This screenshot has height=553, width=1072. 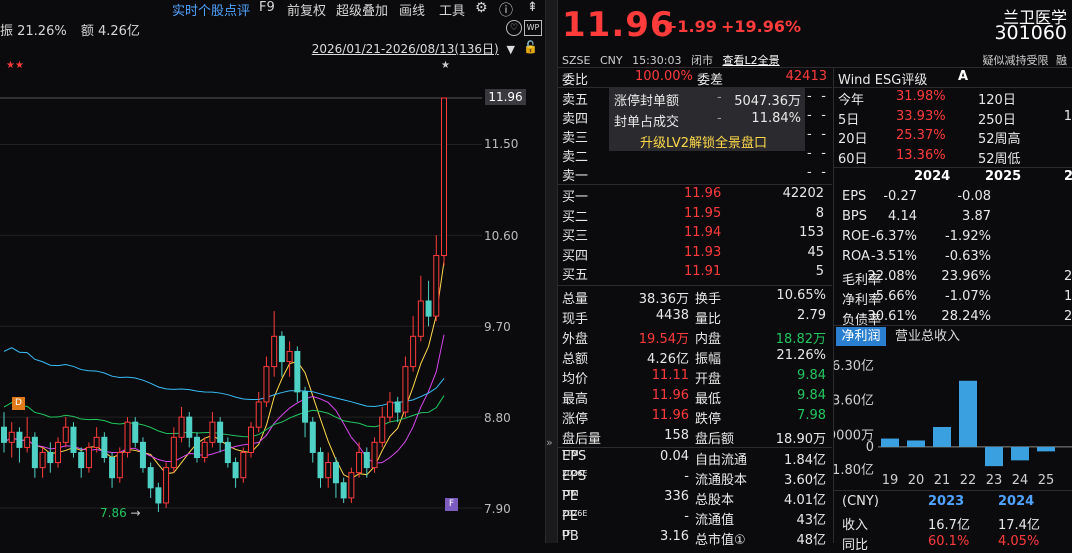 I want to click on f-marker: F, so click(x=451, y=504).